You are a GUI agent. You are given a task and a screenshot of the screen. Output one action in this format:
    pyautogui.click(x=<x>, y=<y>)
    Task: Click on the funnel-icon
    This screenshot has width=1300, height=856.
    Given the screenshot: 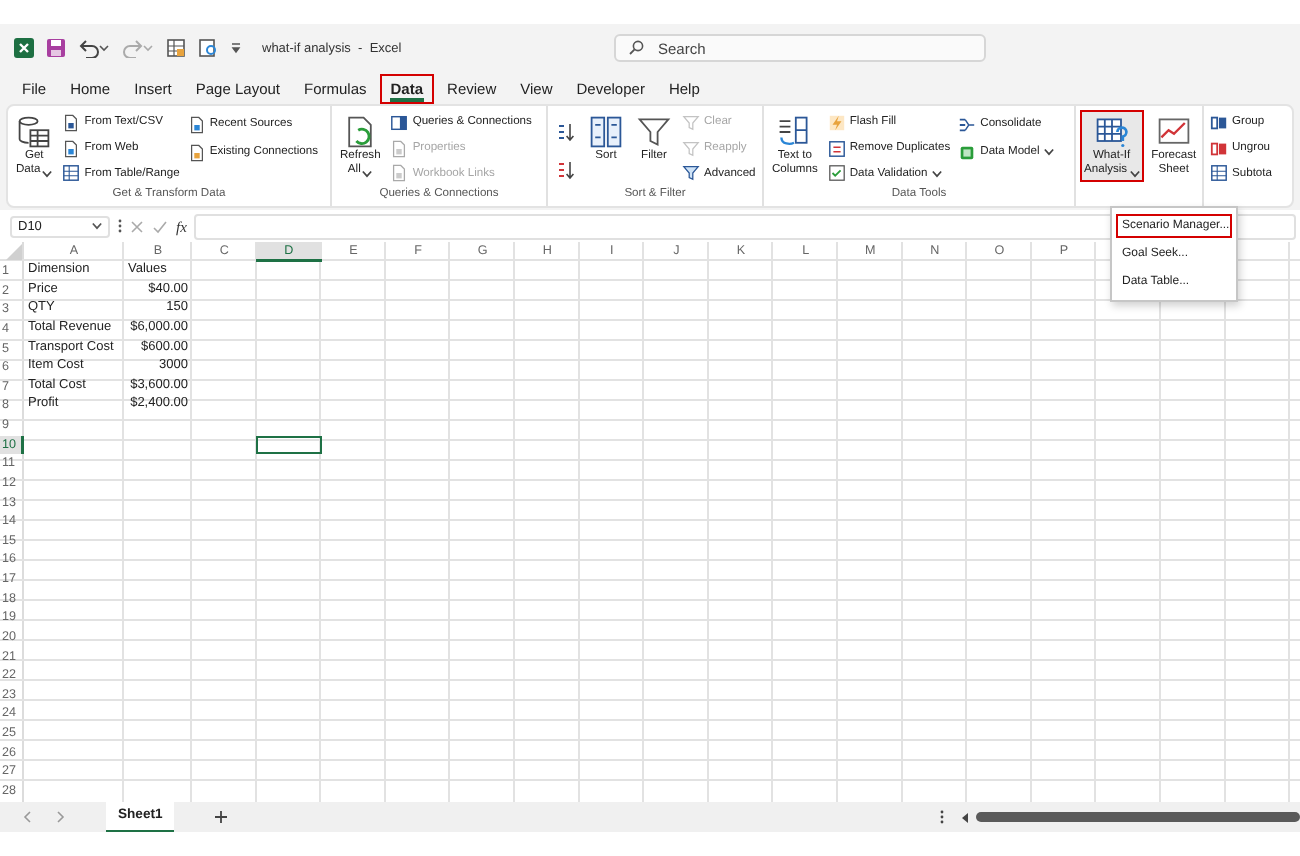 What is the action you would take?
    pyautogui.click(x=654, y=132)
    